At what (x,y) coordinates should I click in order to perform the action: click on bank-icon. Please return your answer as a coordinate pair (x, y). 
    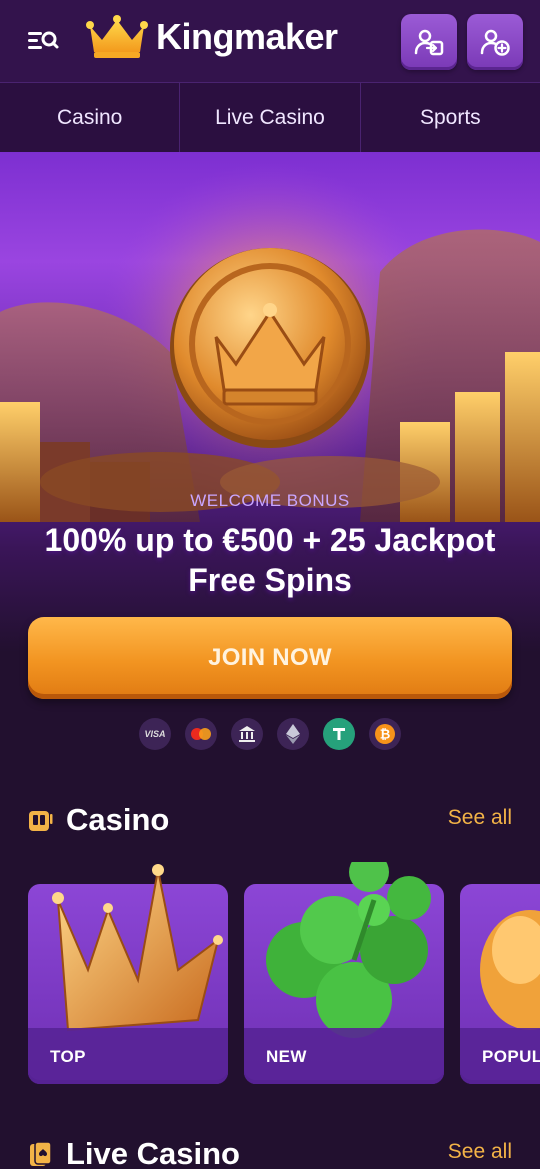
    Looking at the image, I should click on (247, 734).